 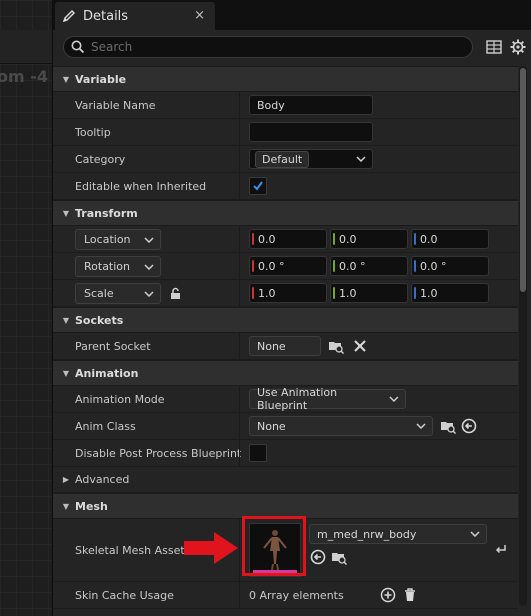 I want to click on row-location: Location 0.0 0.0 0.0, so click(x=285, y=239).